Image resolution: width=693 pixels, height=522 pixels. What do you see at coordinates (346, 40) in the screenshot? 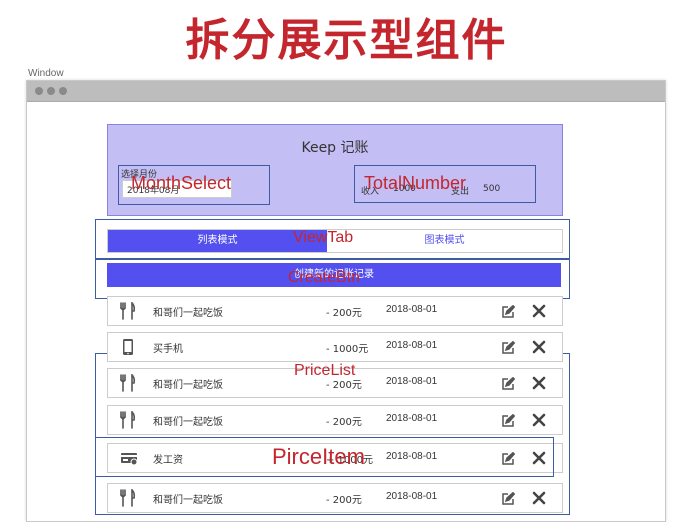
I see `slide-title: 拆分展示型组件` at bounding box center [346, 40].